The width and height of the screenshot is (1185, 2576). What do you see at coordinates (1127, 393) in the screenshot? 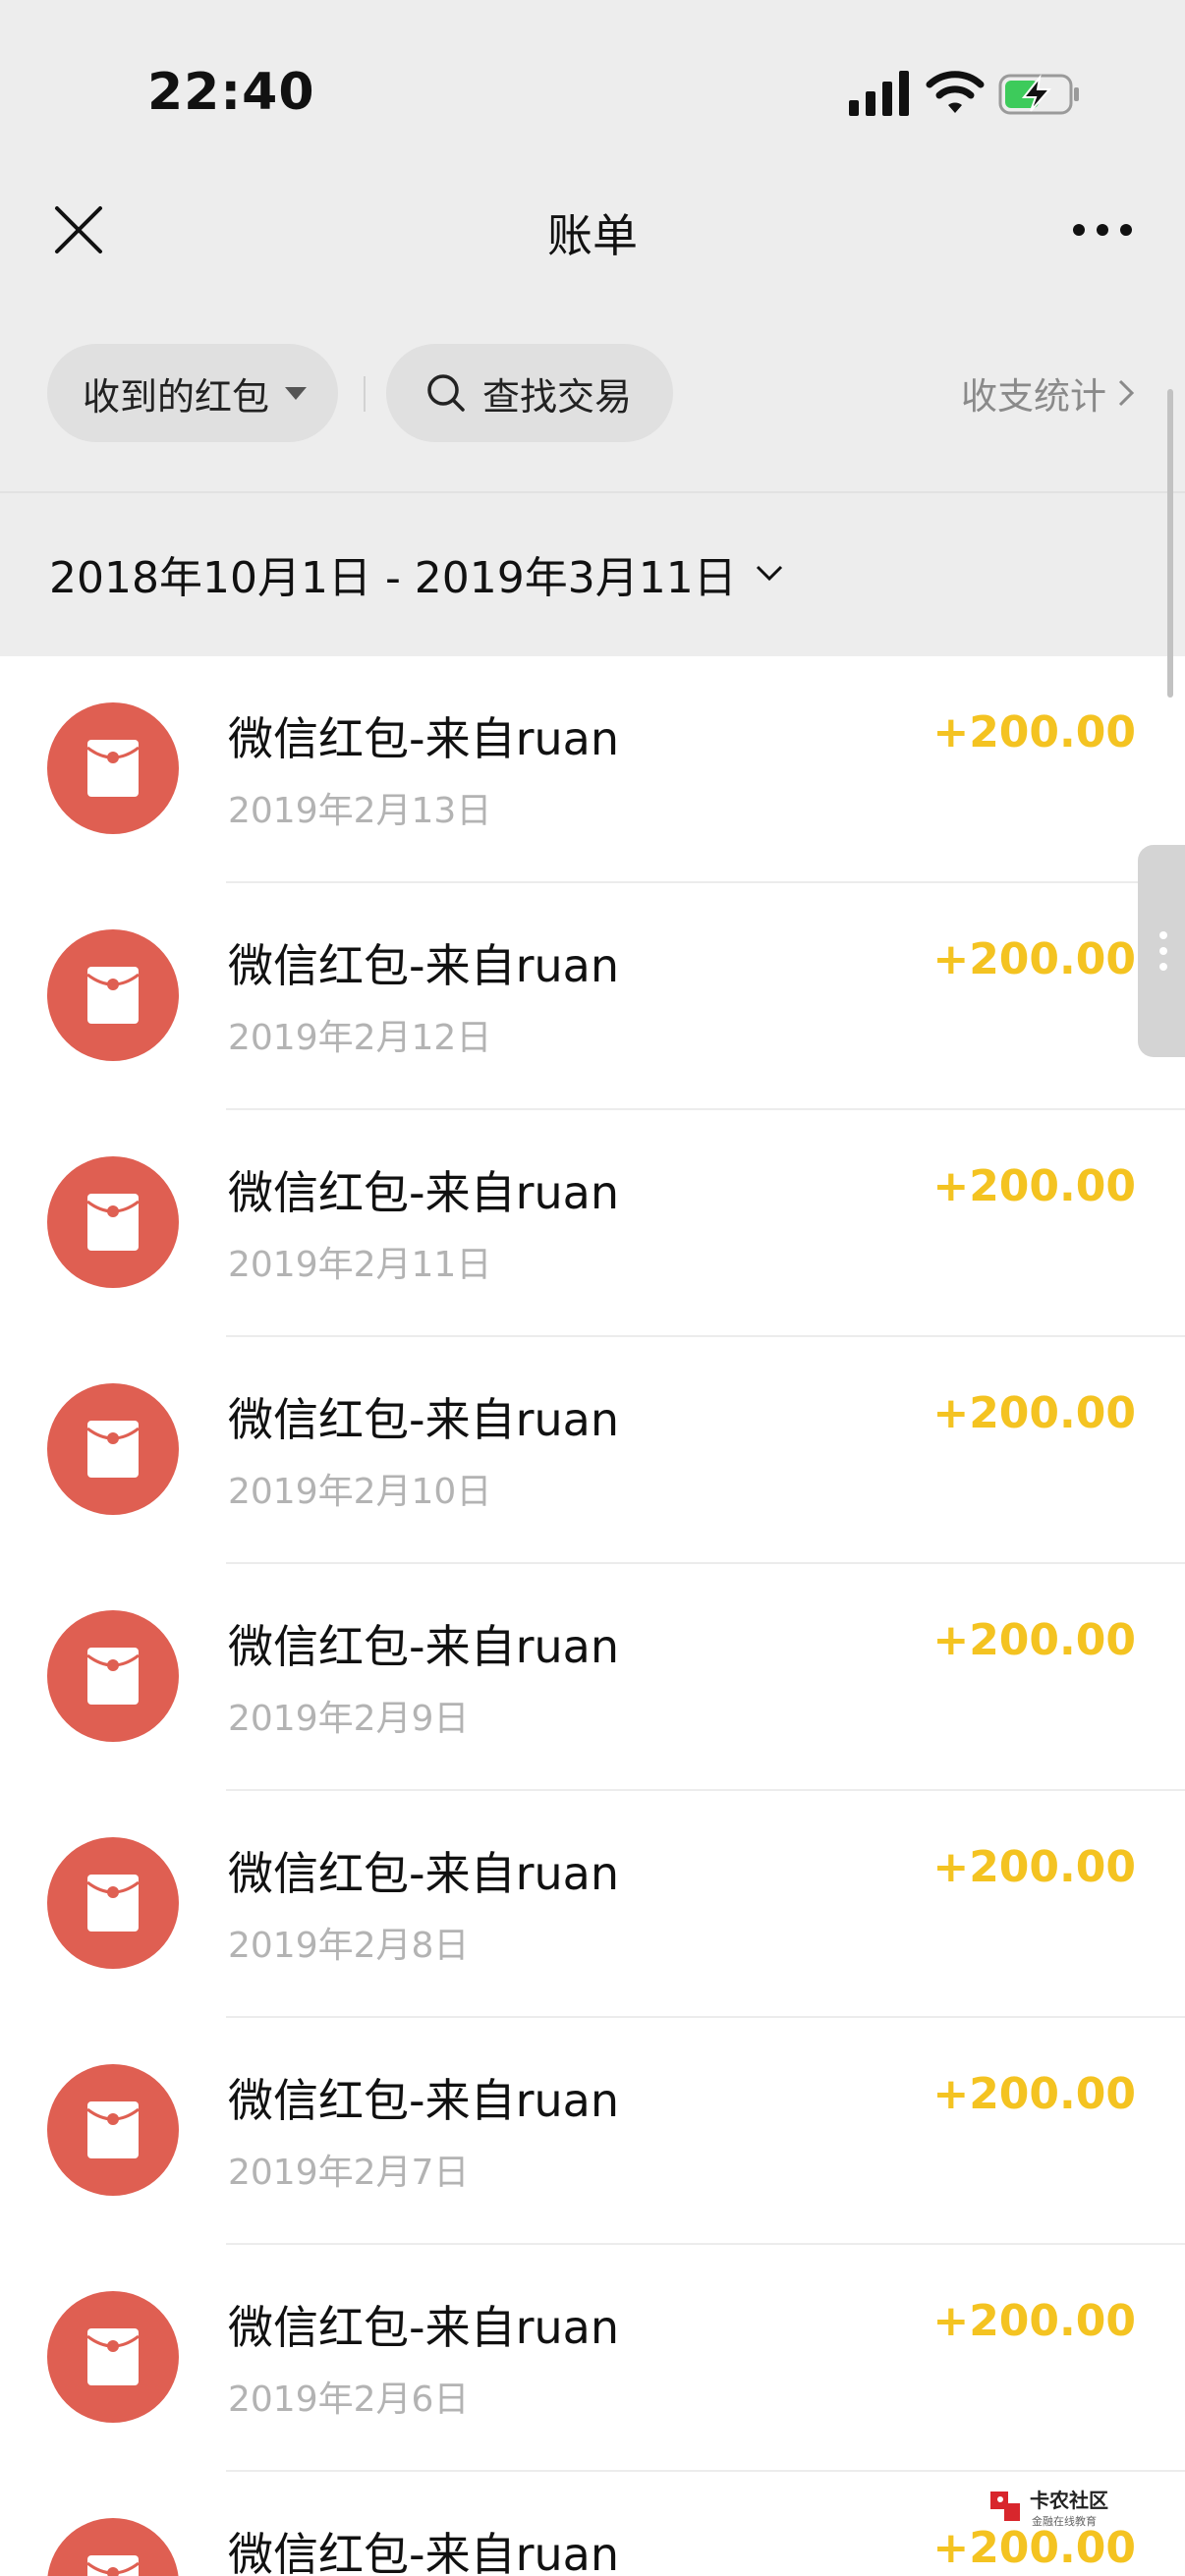
I see `chevron-right-icon` at bounding box center [1127, 393].